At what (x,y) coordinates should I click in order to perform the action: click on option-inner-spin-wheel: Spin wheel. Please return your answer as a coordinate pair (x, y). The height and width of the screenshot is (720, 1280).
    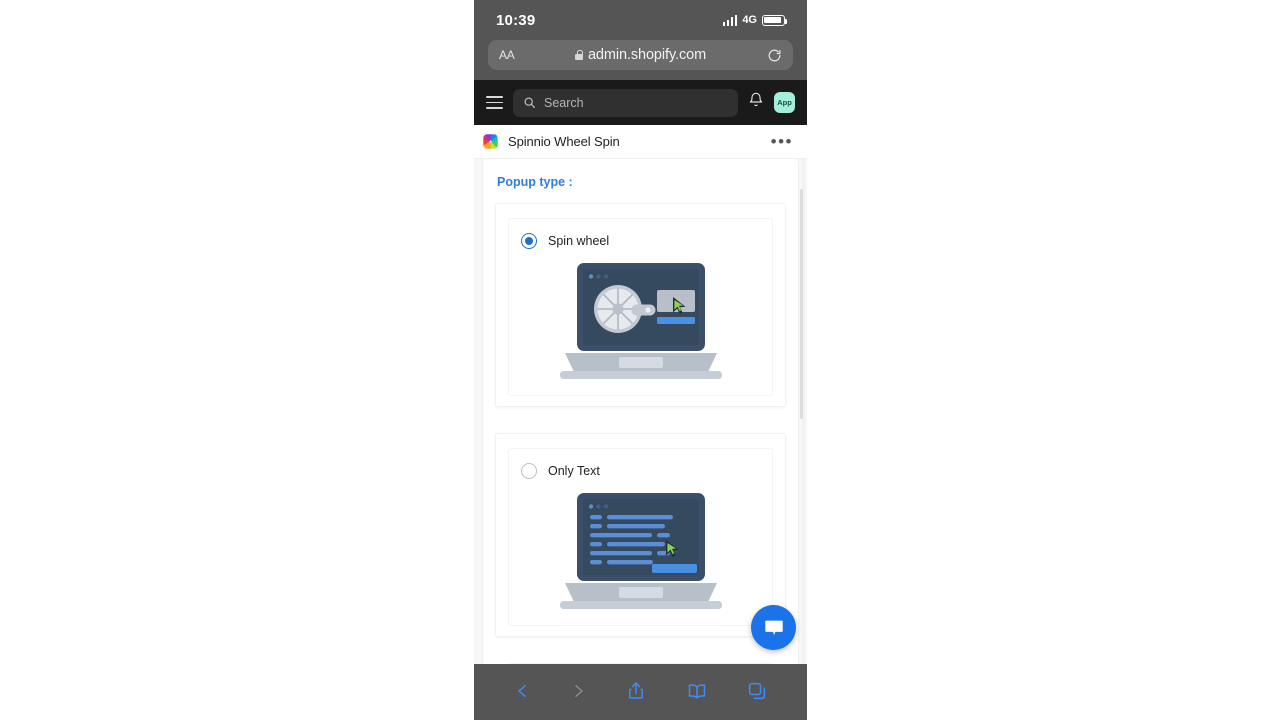
    Looking at the image, I should click on (640, 307).